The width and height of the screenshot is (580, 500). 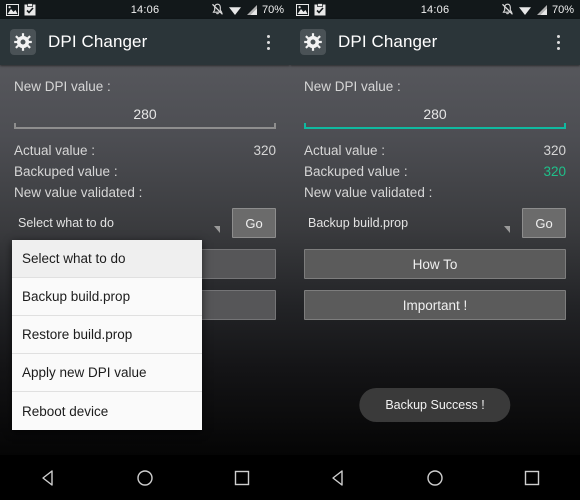 I want to click on action-spinner-value: Select what to do, so click(x=66, y=223).